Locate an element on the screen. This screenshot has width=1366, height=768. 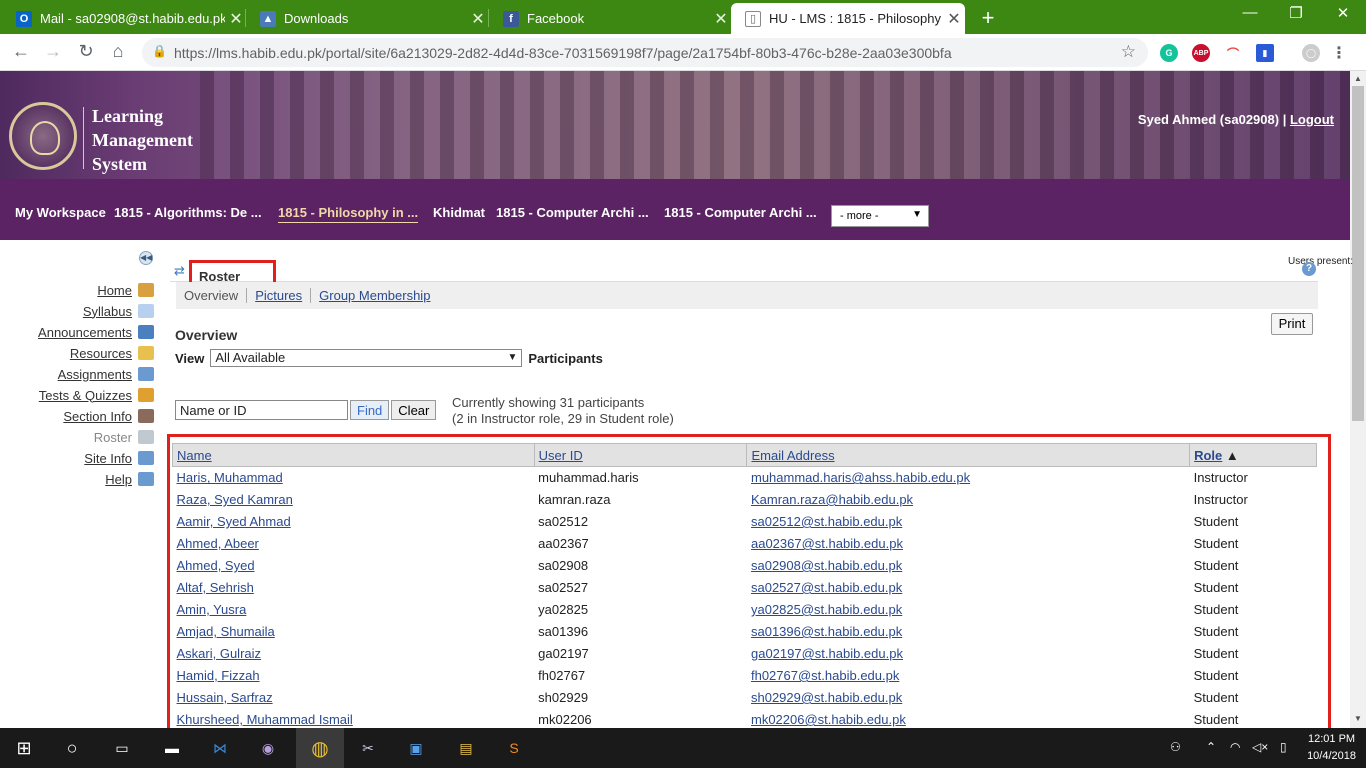
tool-label: Syllabus is located at coordinates (107, 311).